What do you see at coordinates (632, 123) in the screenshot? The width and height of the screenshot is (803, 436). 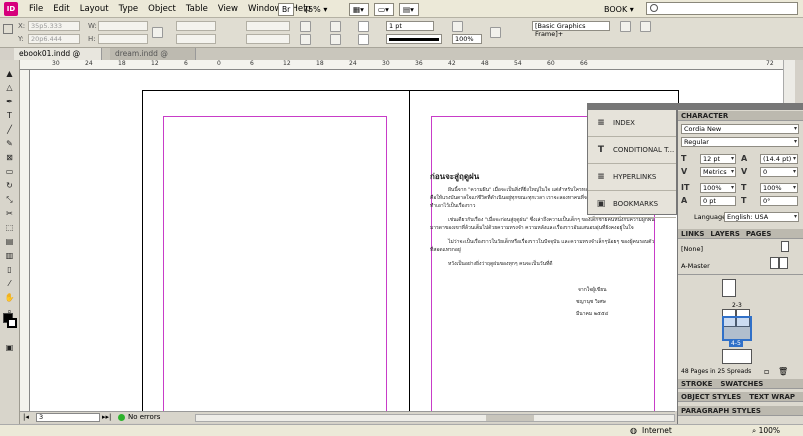 I see `index-panel-button: ≡ INDEX` at bounding box center [632, 123].